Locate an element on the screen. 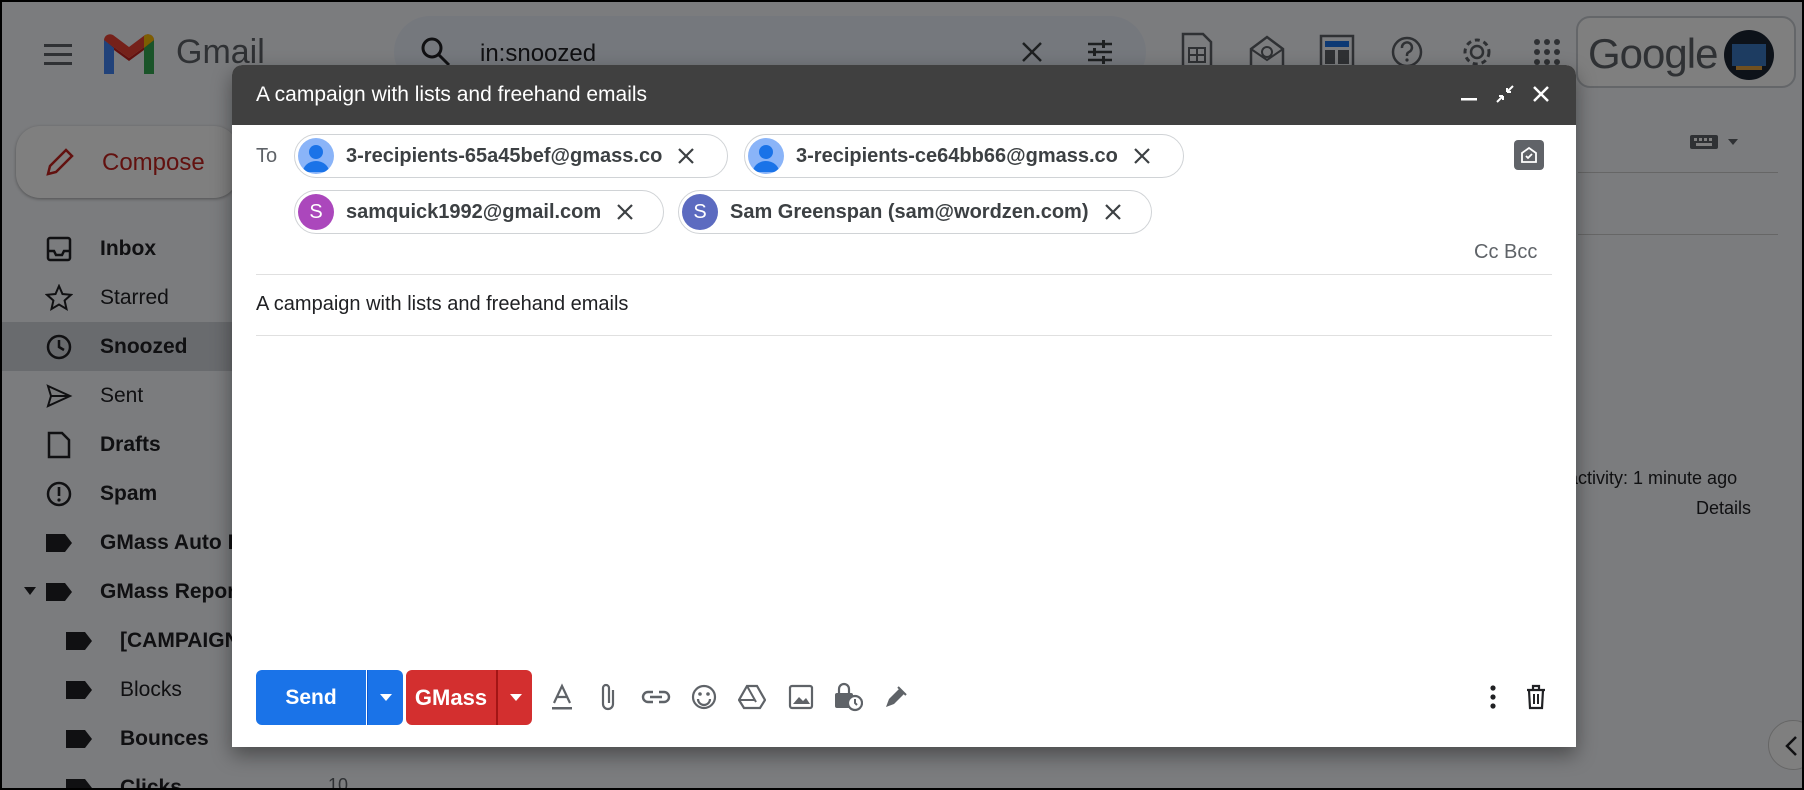 The height and width of the screenshot is (790, 1804). more-options-icon is located at coordinates (1493, 697).